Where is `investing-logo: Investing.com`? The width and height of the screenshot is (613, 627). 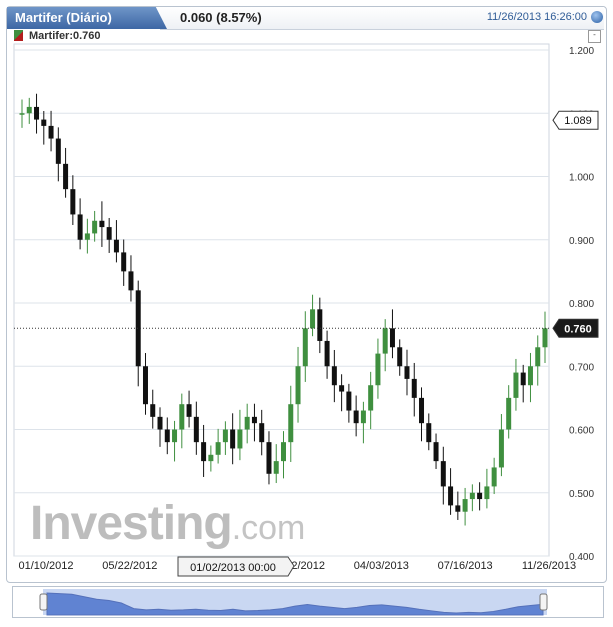
investing-logo: Investing.com is located at coordinates (167, 523).